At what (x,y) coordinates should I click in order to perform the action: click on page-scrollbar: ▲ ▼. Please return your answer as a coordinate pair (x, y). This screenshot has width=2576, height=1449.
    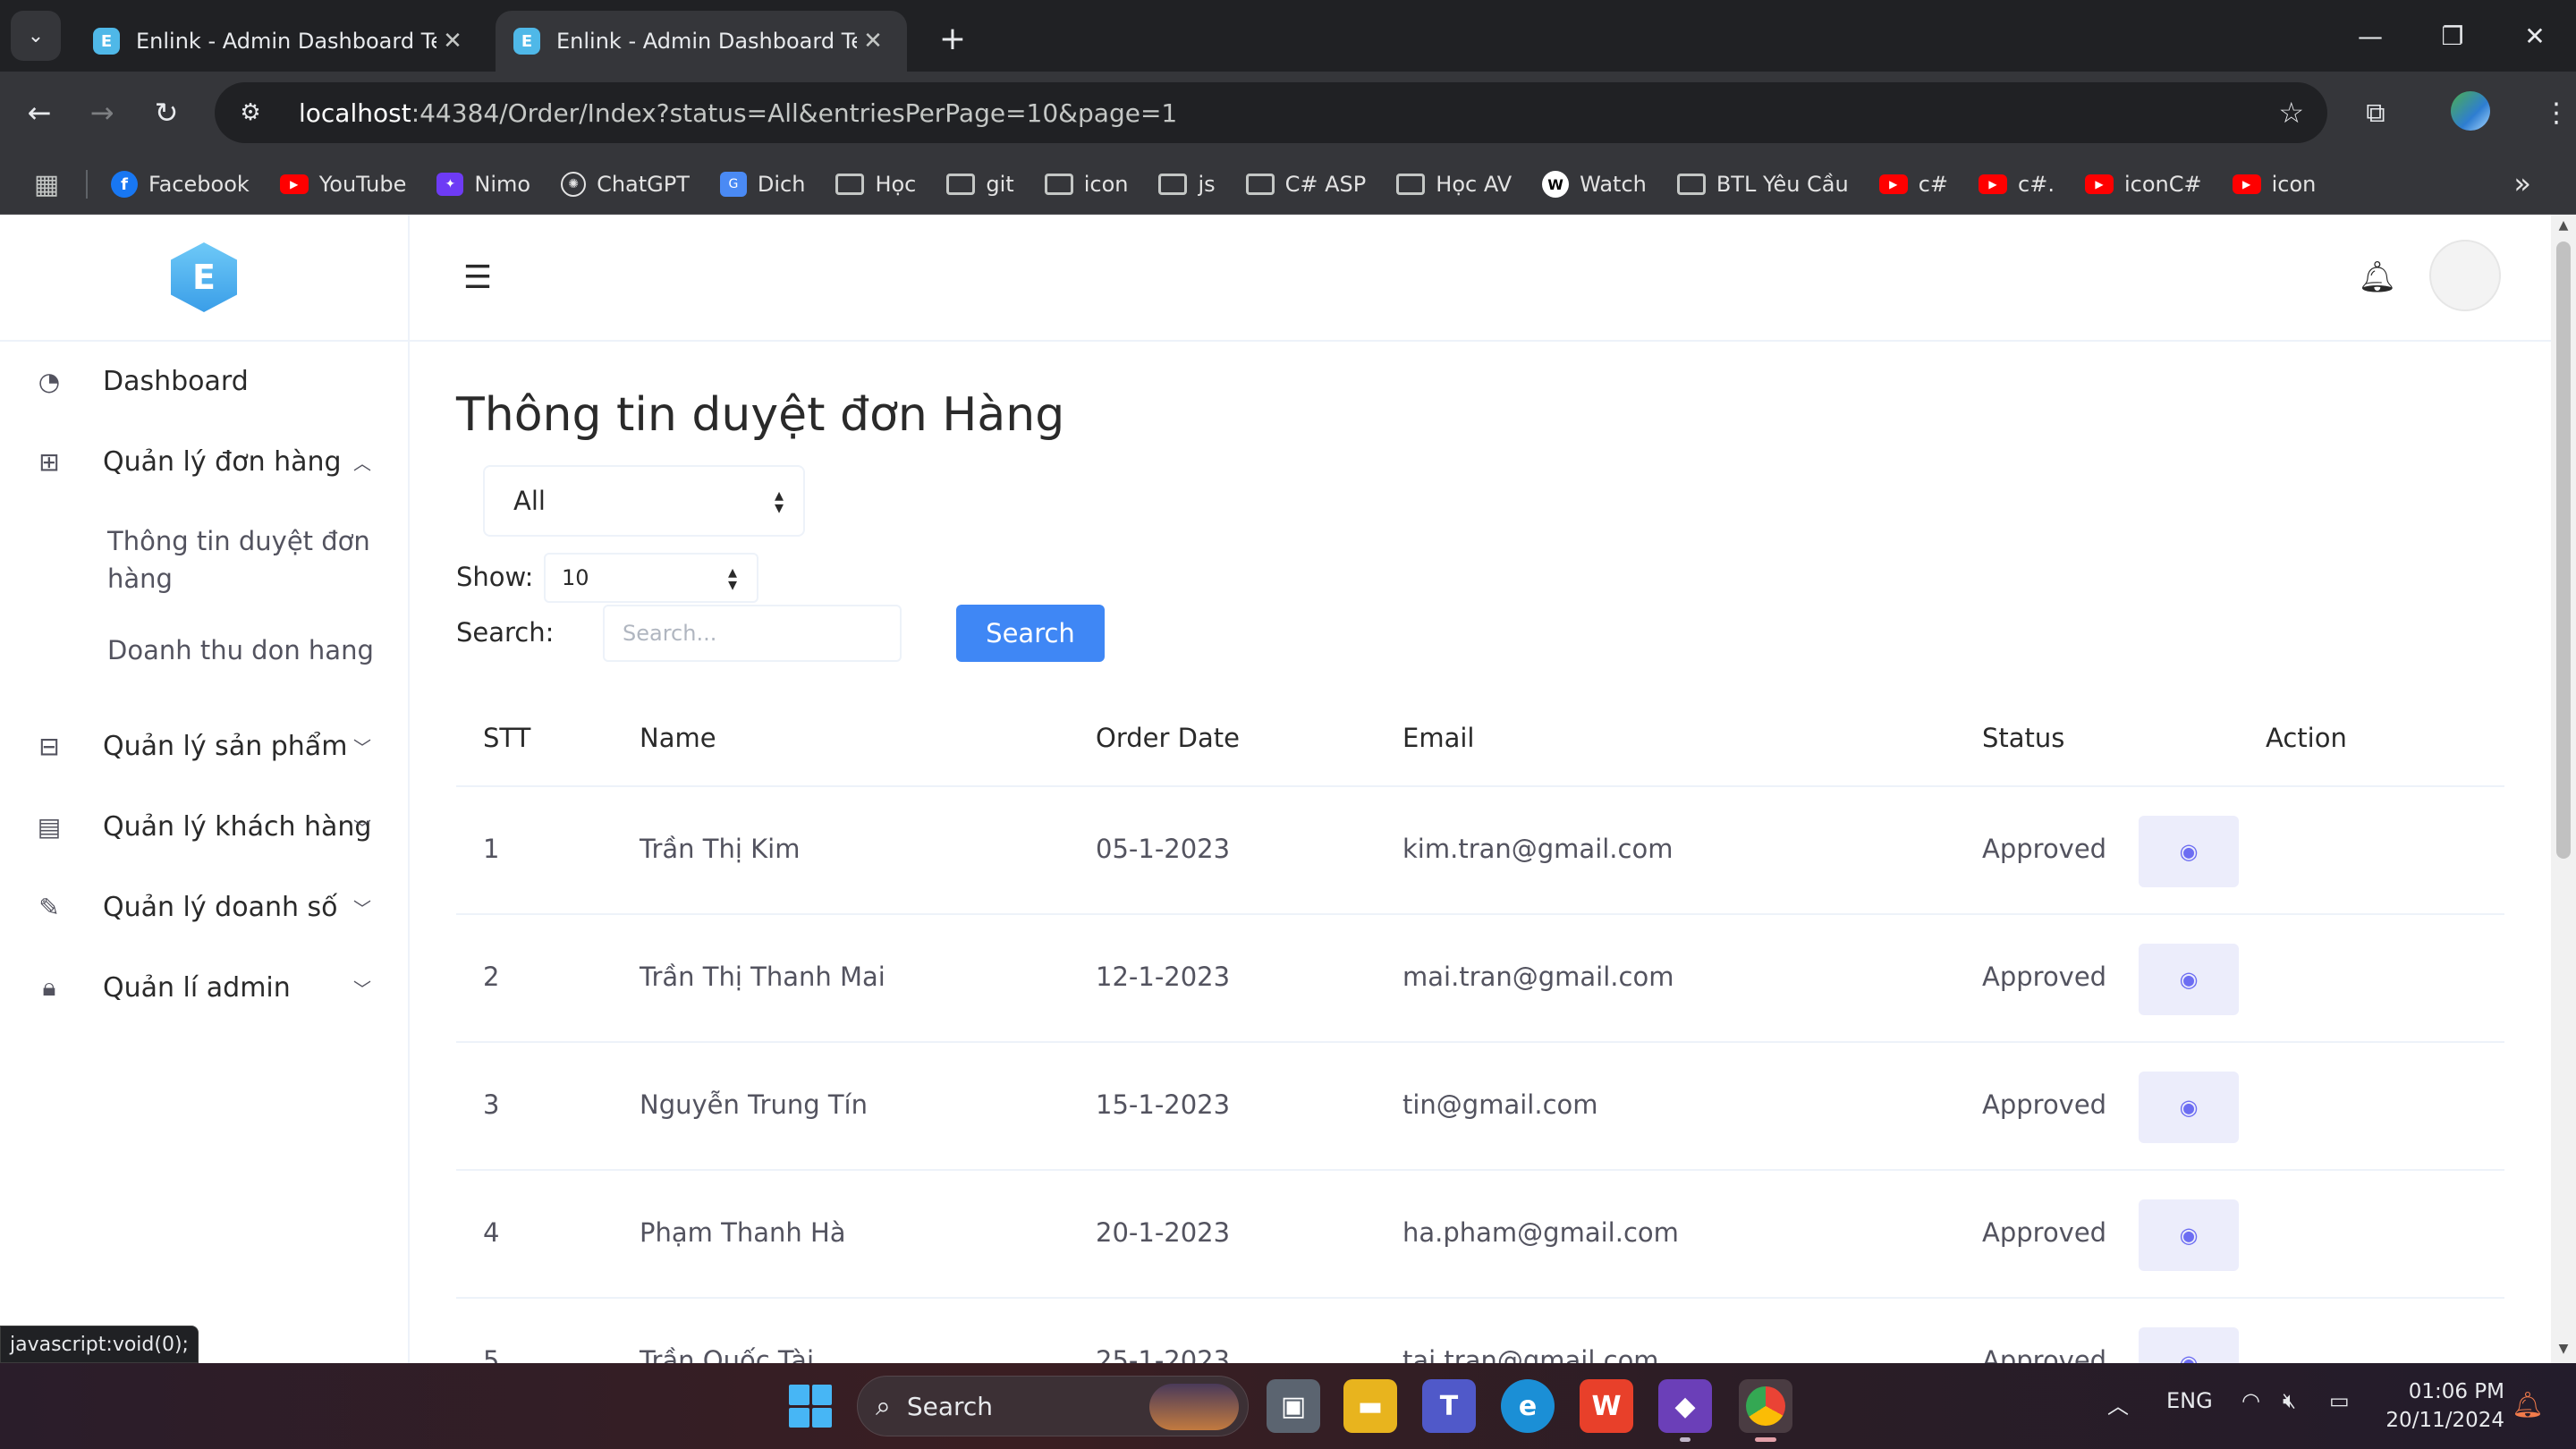
    Looking at the image, I should click on (2563, 789).